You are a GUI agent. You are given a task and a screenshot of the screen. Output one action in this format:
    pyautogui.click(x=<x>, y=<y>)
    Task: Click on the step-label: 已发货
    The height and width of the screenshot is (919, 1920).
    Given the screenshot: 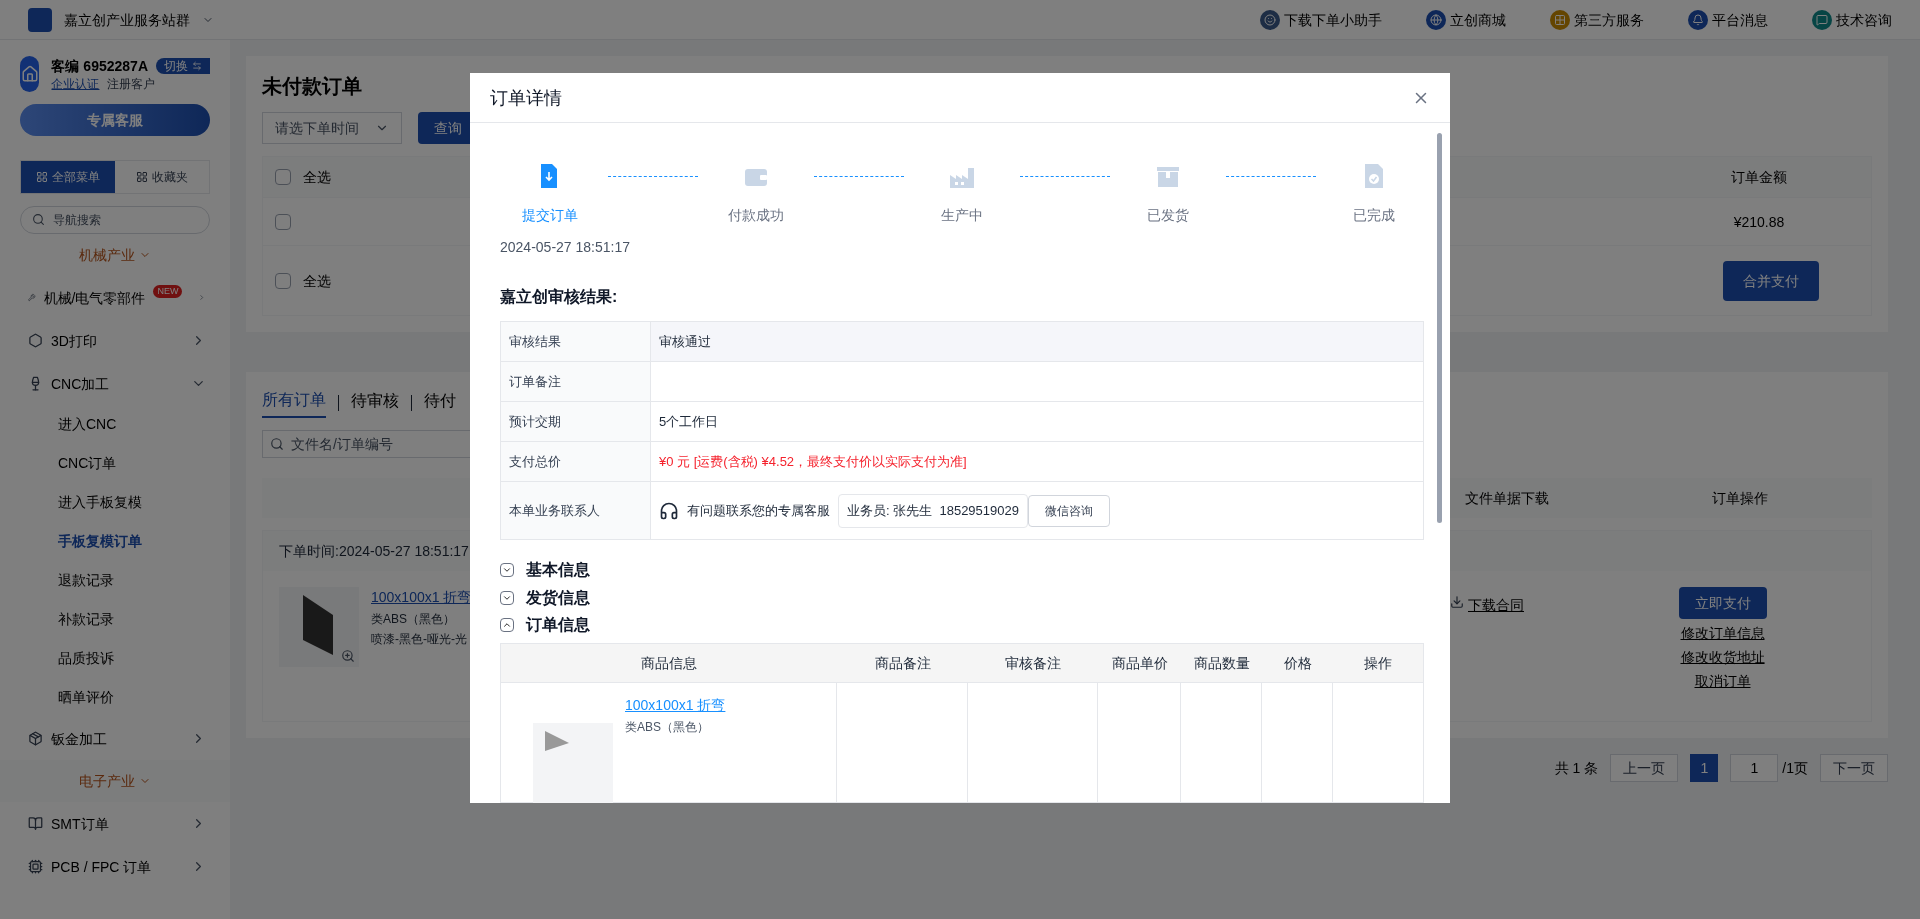 What is the action you would take?
    pyautogui.click(x=1168, y=215)
    